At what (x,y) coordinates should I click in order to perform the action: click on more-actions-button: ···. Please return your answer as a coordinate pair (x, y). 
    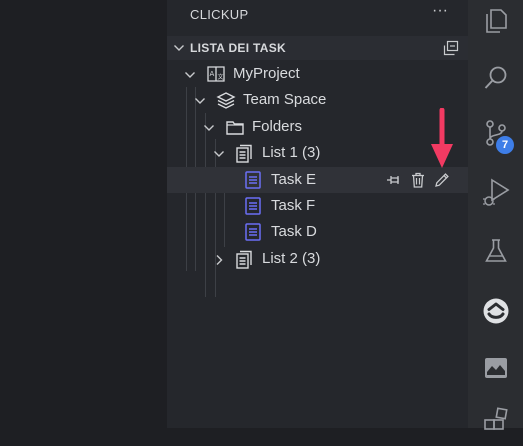
    Looking at the image, I should click on (440, 13).